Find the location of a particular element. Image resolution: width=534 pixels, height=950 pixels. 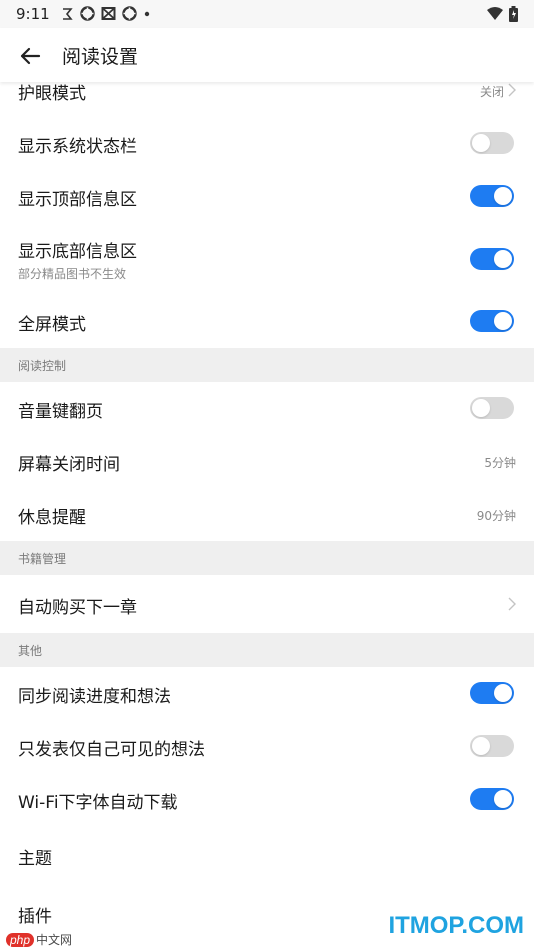

notification-clip-icon is located at coordinates (108, 13).